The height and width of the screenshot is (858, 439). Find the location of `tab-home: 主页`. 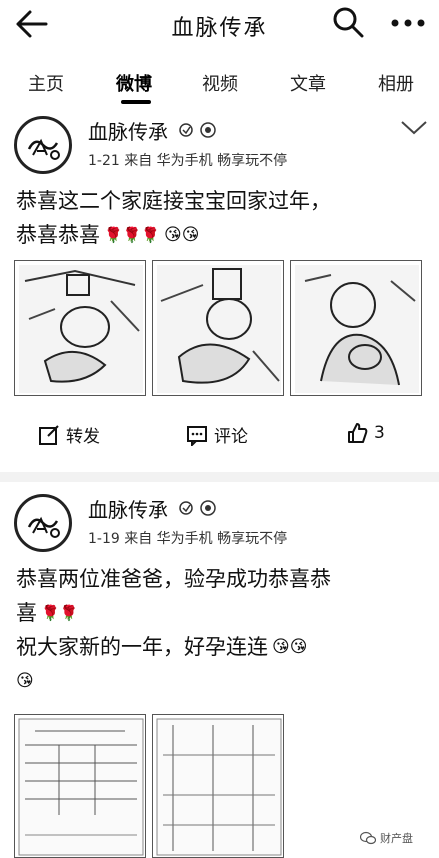

tab-home: 主页 is located at coordinates (46, 83).